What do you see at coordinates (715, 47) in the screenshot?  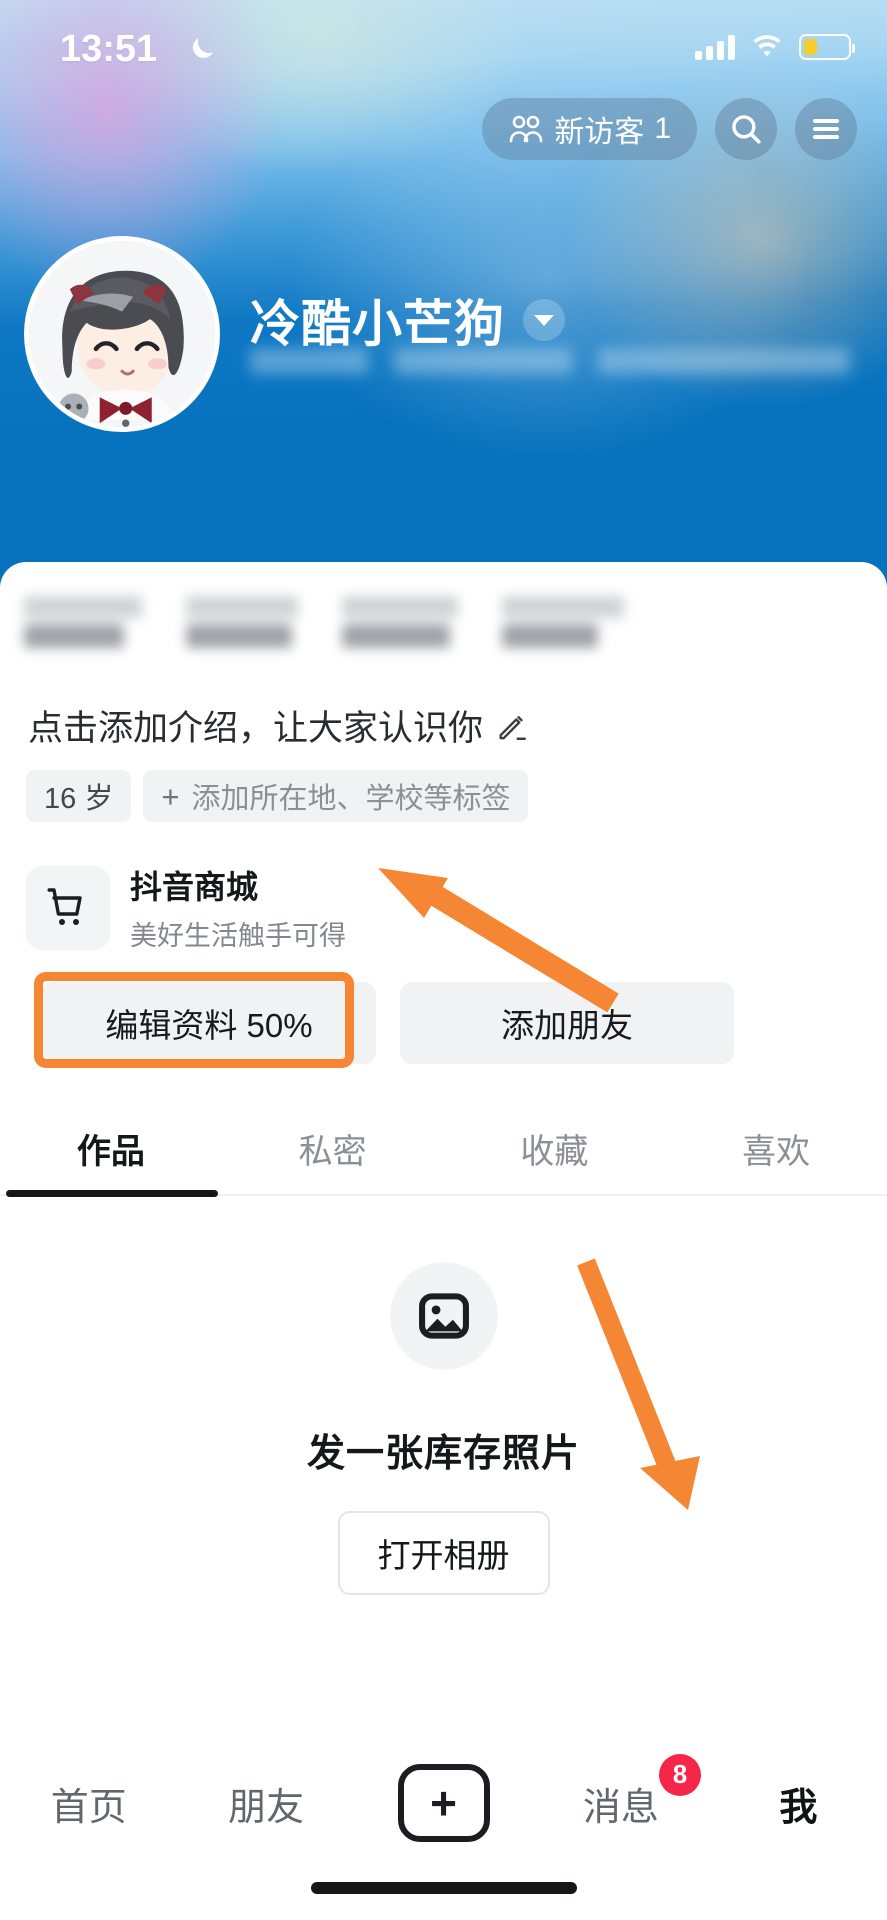 I see `cellular-signal-icon` at bounding box center [715, 47].